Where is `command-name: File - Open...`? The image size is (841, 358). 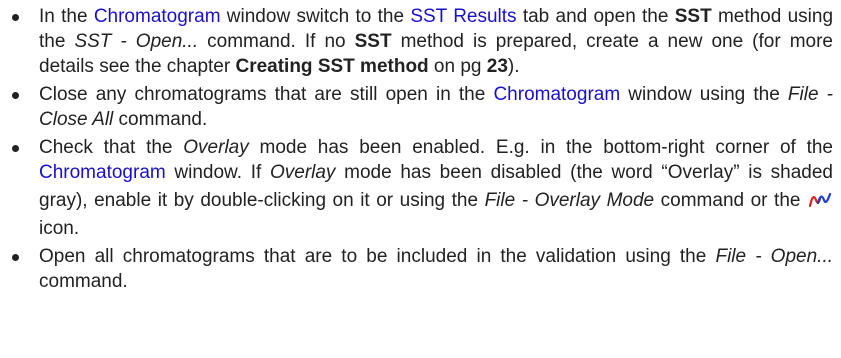 command-name: File - Open... is located at coordinates (774, 256).